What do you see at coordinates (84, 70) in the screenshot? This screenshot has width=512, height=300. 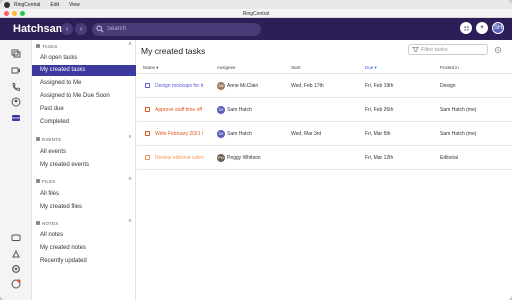 I see `sidebar-item-my-created-tasks: My created tasks` at bounding box center [84, 70].